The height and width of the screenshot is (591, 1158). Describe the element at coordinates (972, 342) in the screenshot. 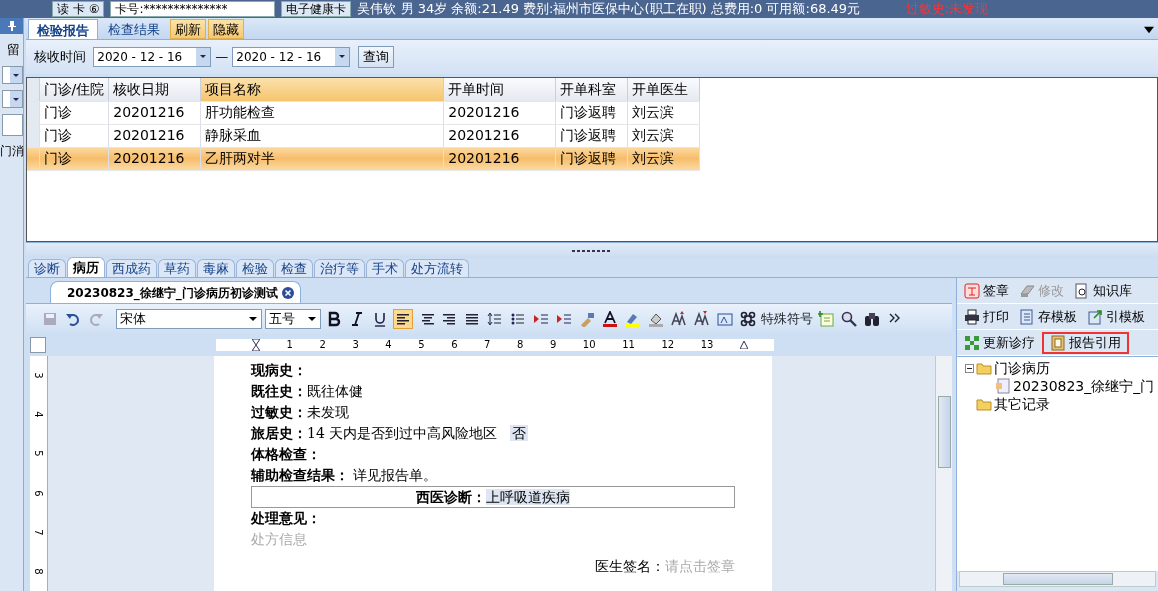

I see `refresh-grid-icon` at that location.